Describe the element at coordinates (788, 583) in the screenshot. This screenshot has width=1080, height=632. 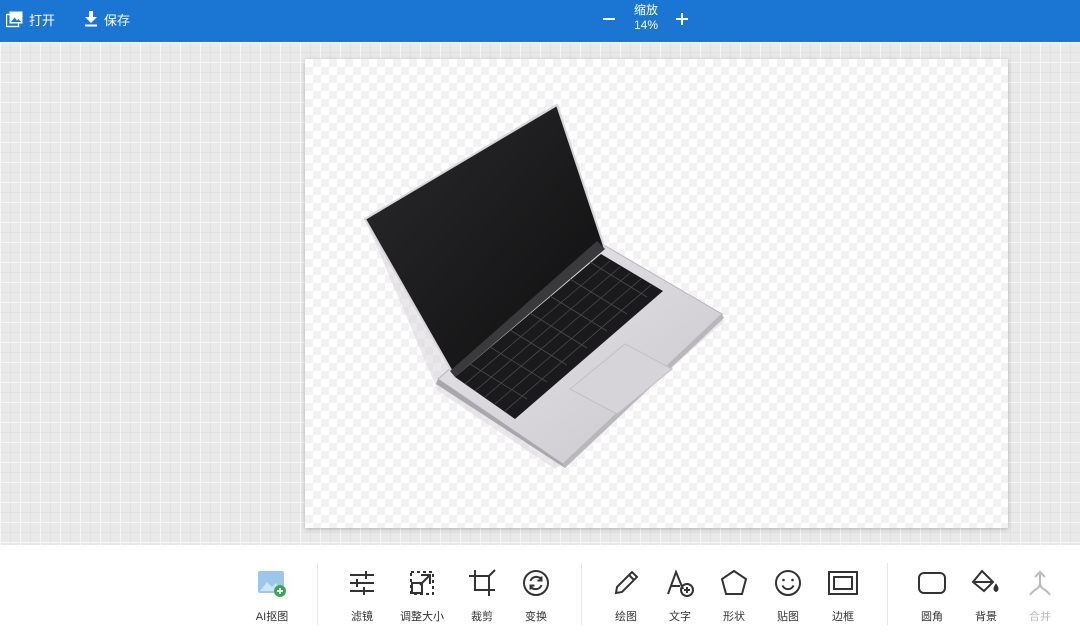
I see `smiley-icon` at that location.